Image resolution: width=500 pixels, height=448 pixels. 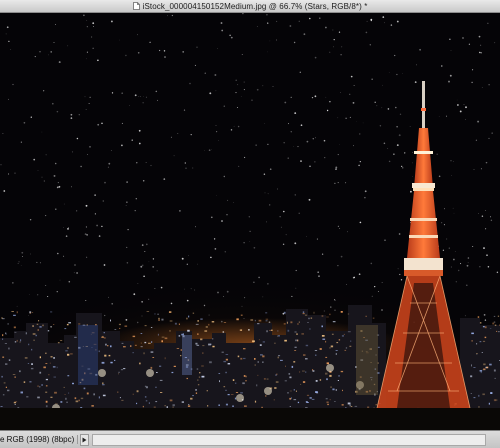 I want to click on document-icon, so click(x=136, y=6).